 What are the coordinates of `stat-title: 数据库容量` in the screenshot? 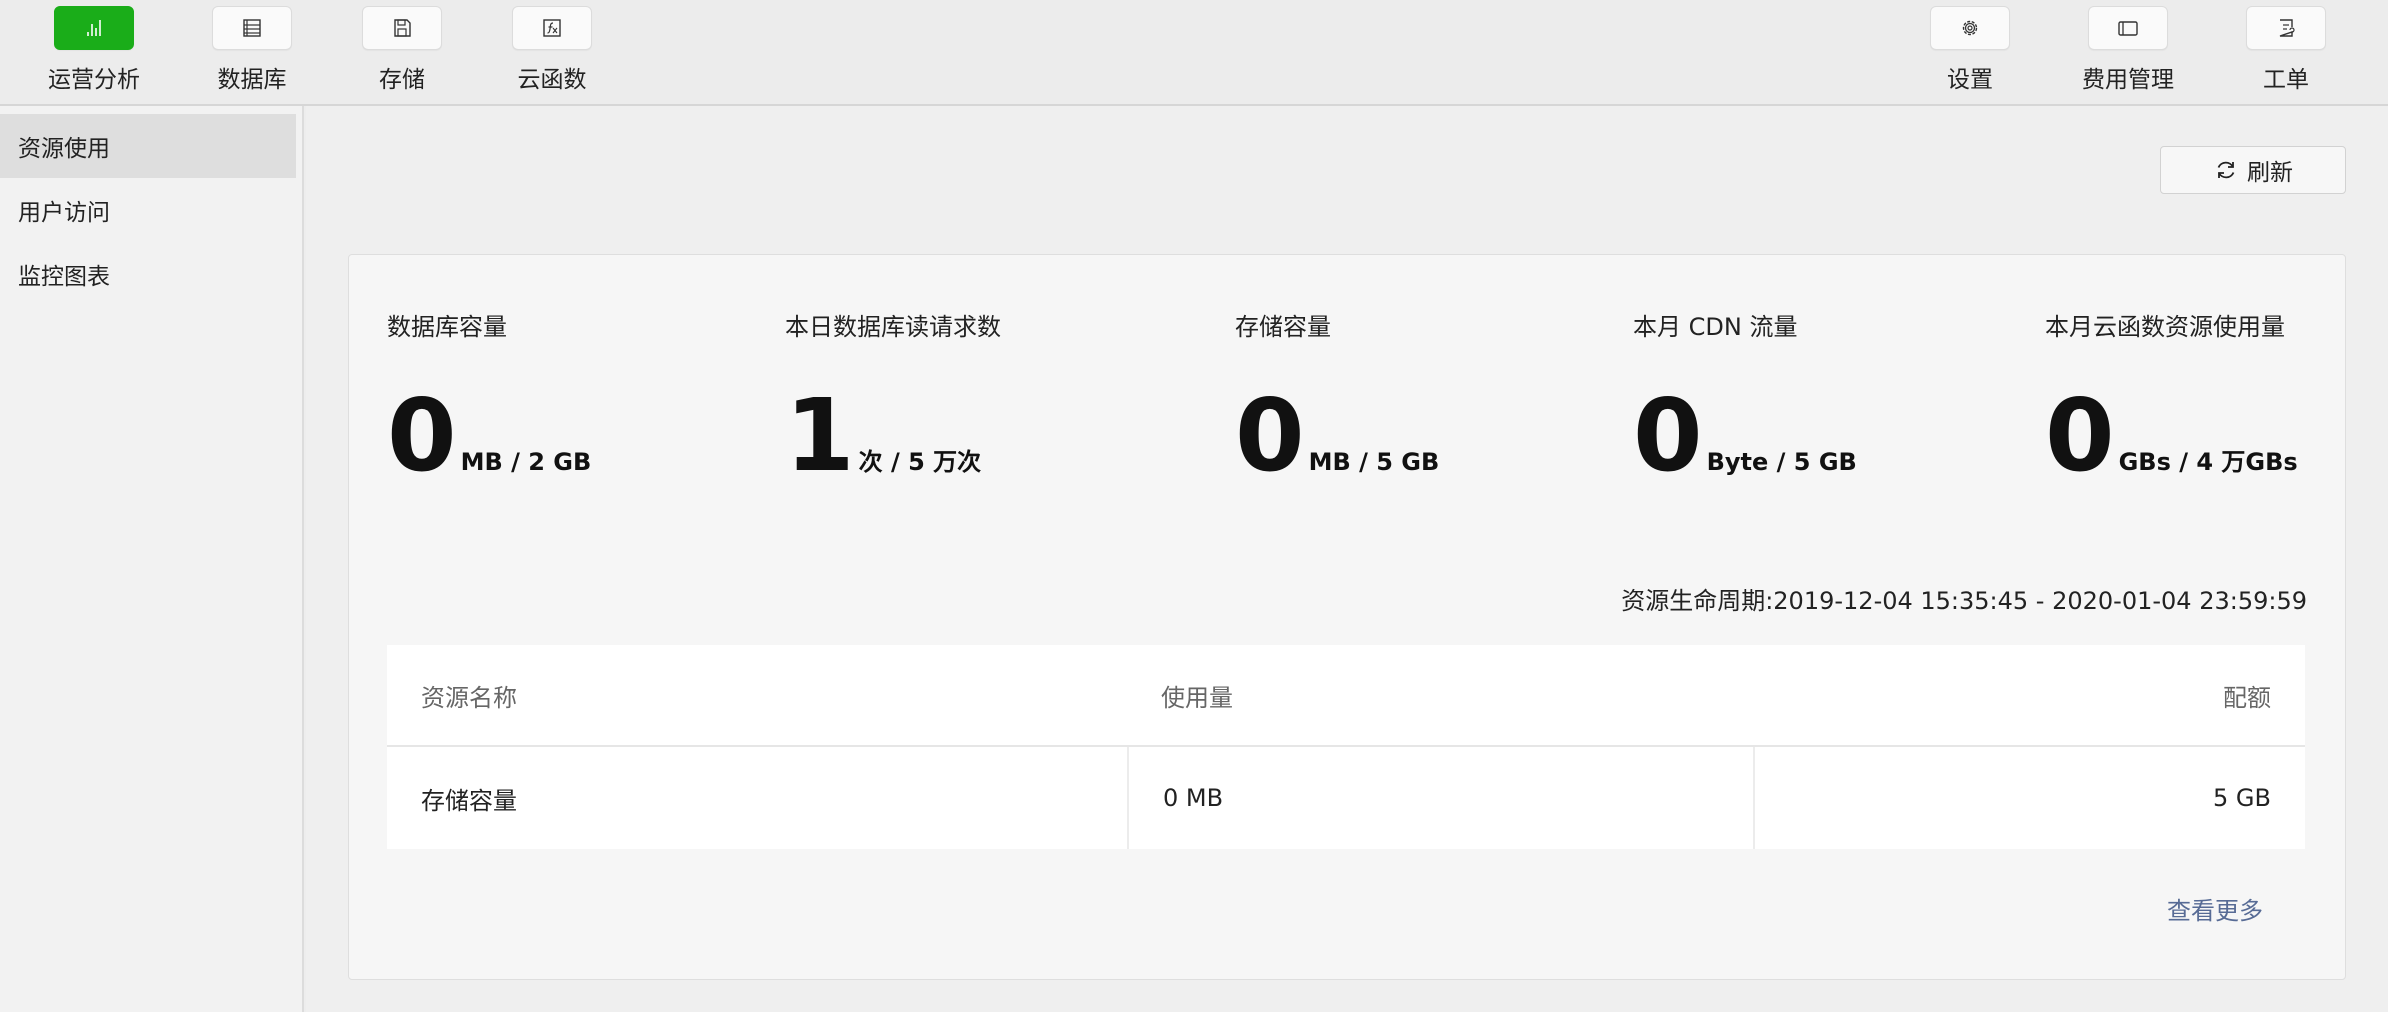 It's located at (447, 327).